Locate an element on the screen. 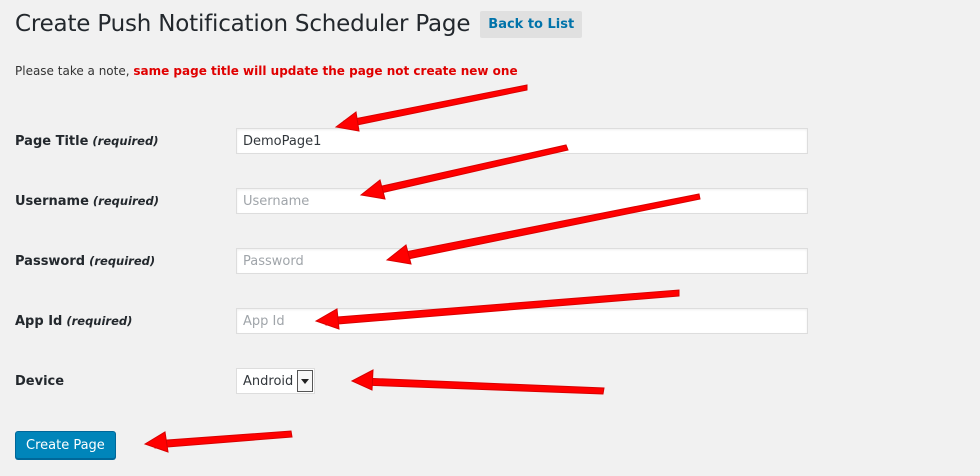 Image resolution: width=980 pixels, height=476 pixels. device-label: Device is located at coordinates (40, 381).